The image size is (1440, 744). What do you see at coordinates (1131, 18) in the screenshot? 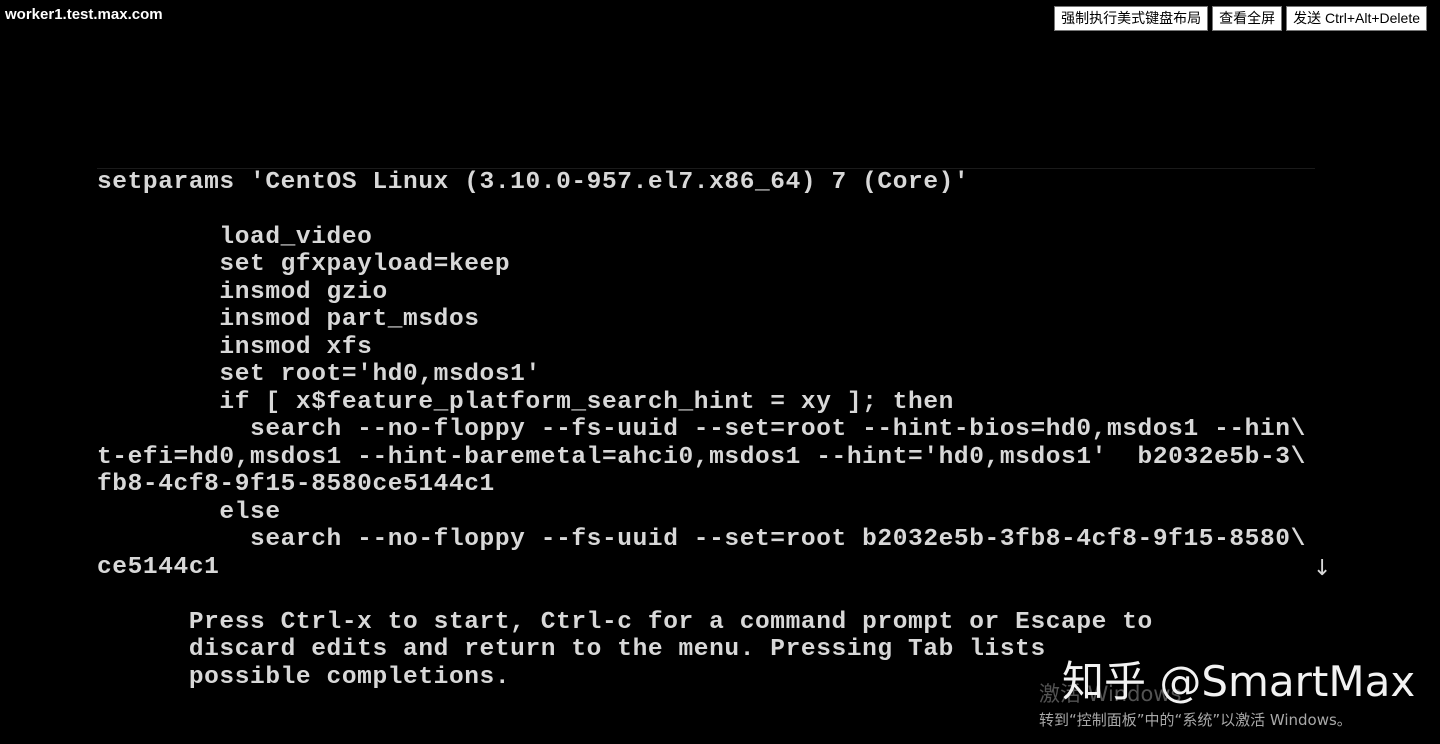
I see `force-us-keyboard-button: 强制执行美式键盘布局` at bounding box center [1131, 18].